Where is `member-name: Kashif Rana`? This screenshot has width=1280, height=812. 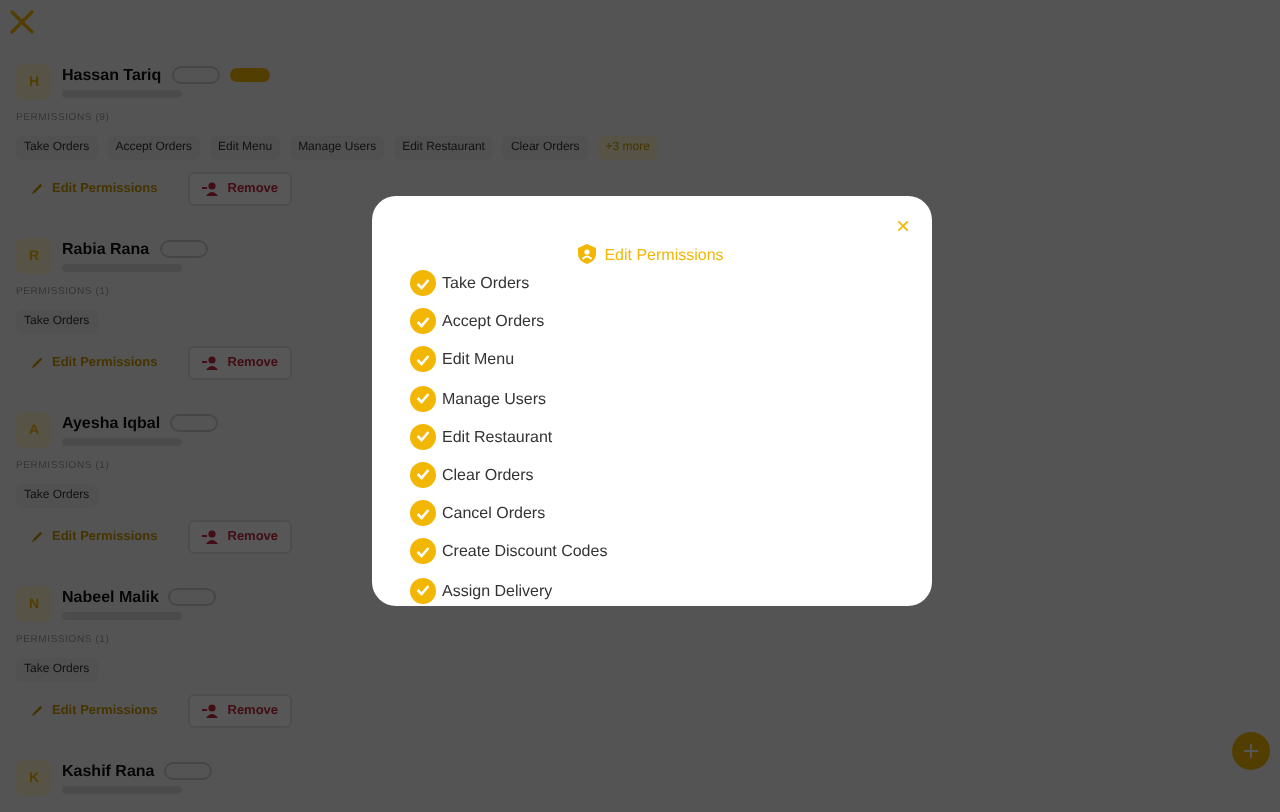 member-name: Kashif Rana is located at coordinates (108, 771).